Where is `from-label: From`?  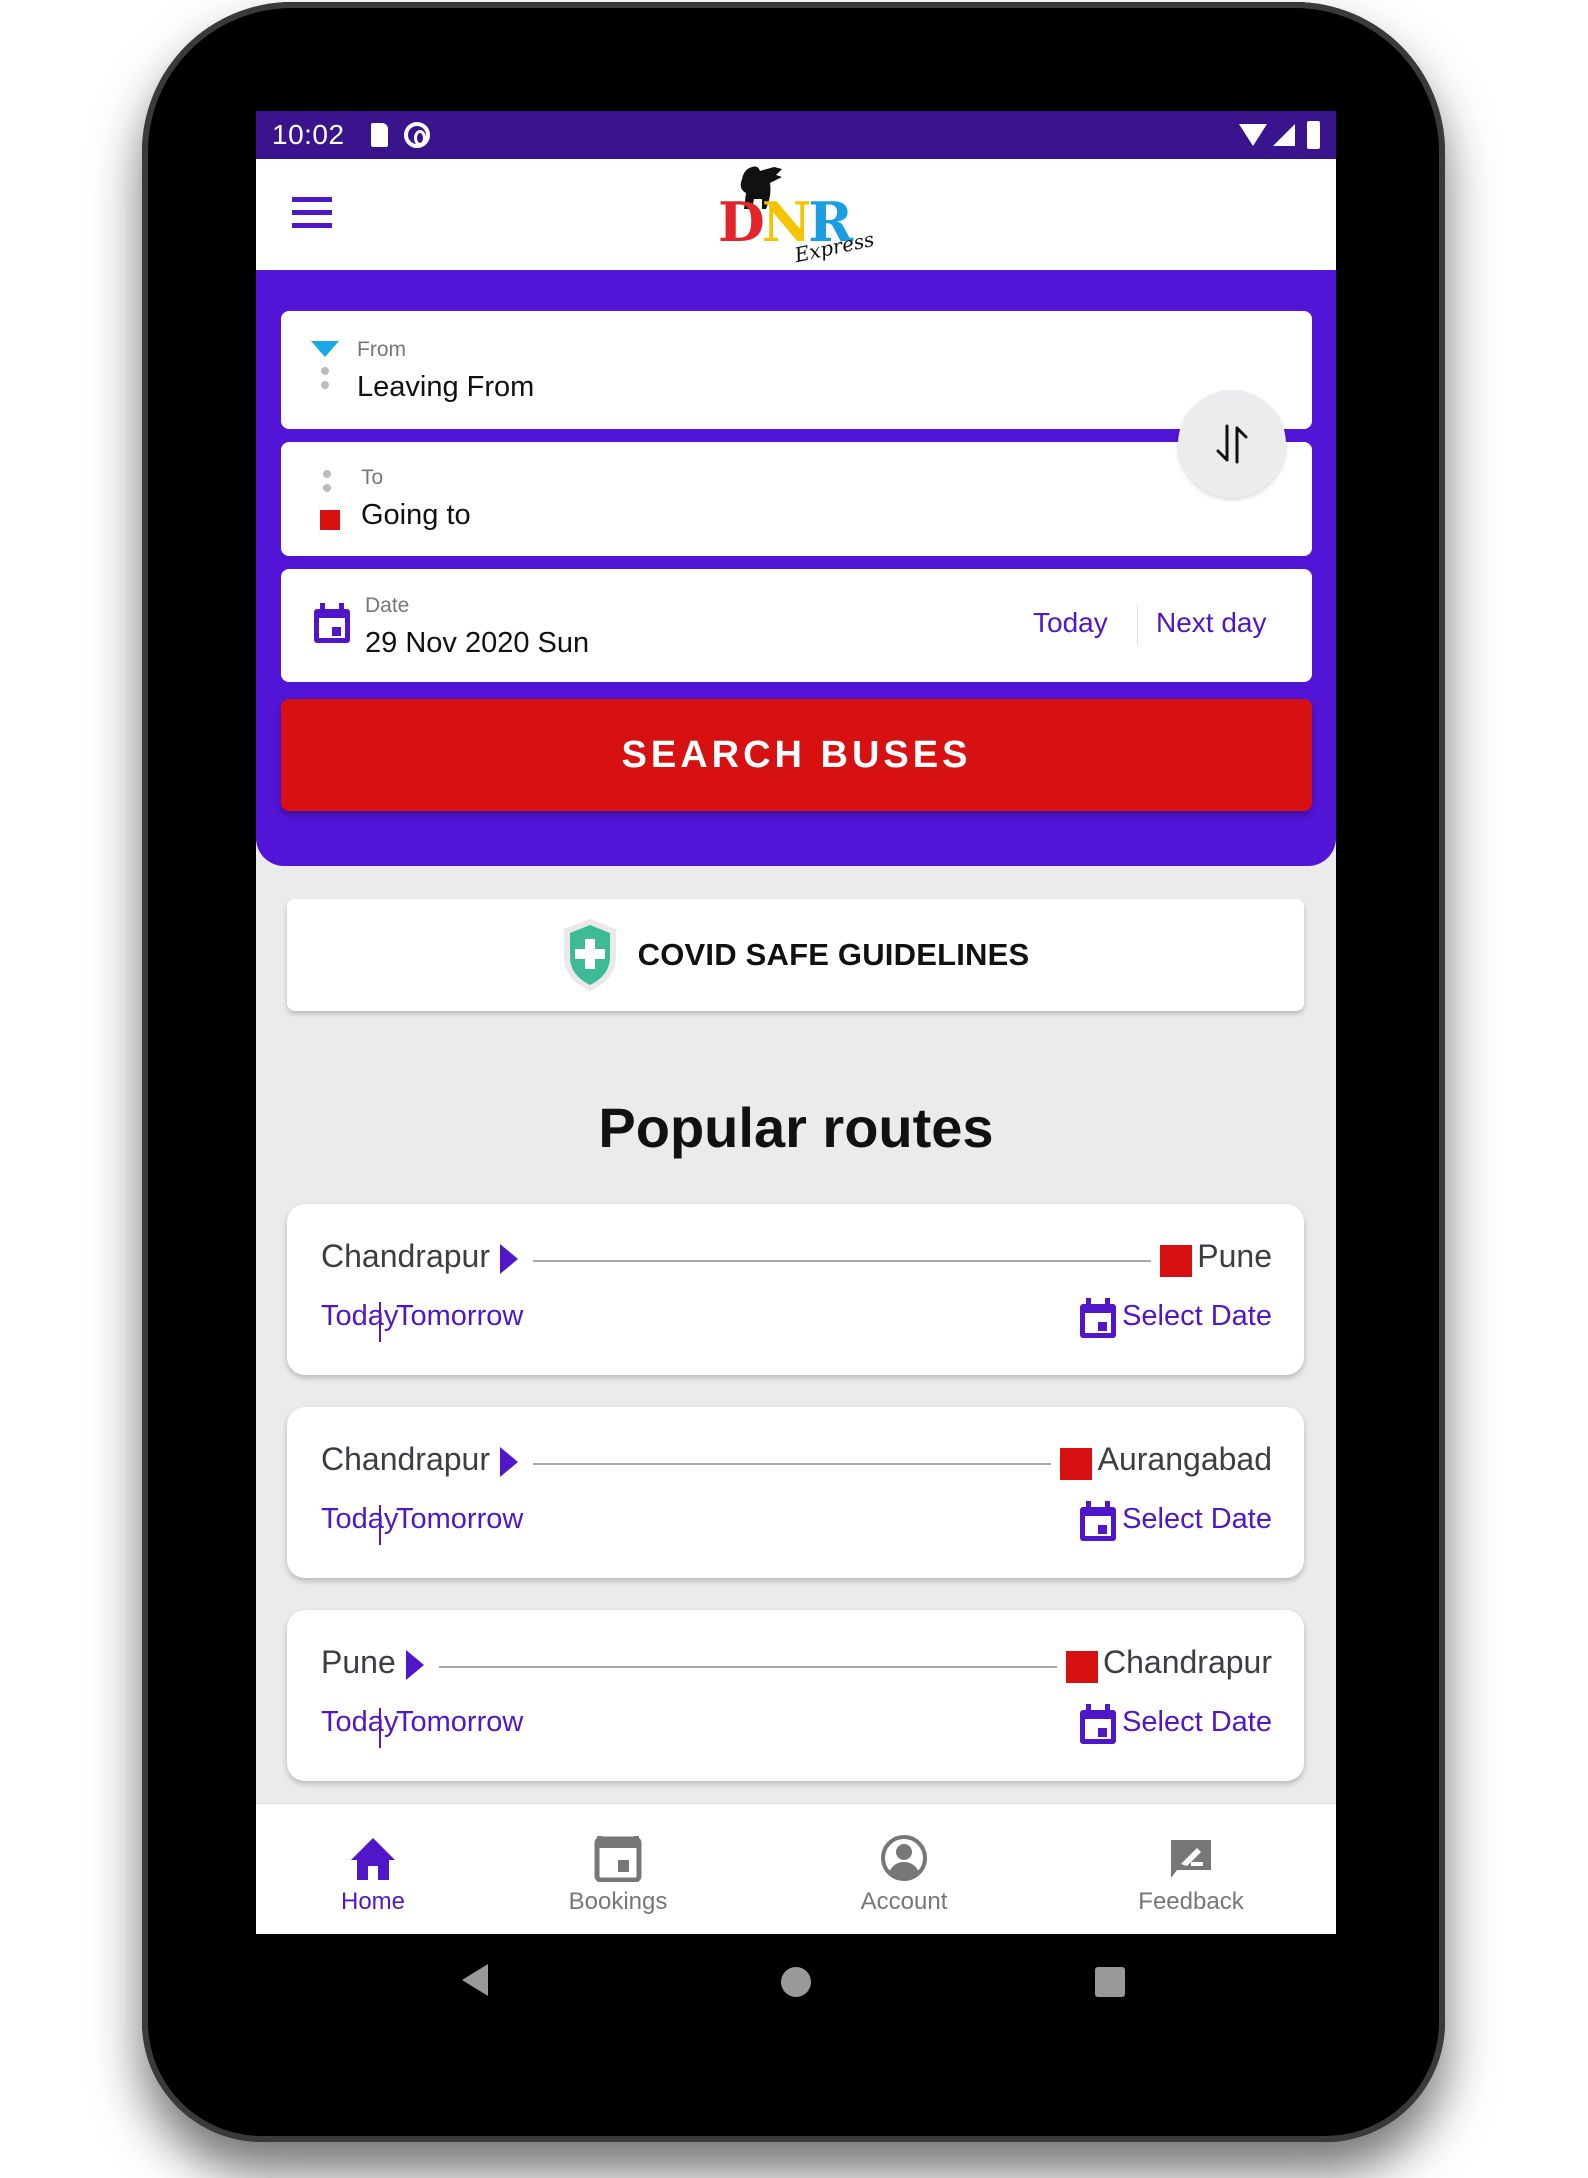 from-label: From is located at coordinates (381, 349).